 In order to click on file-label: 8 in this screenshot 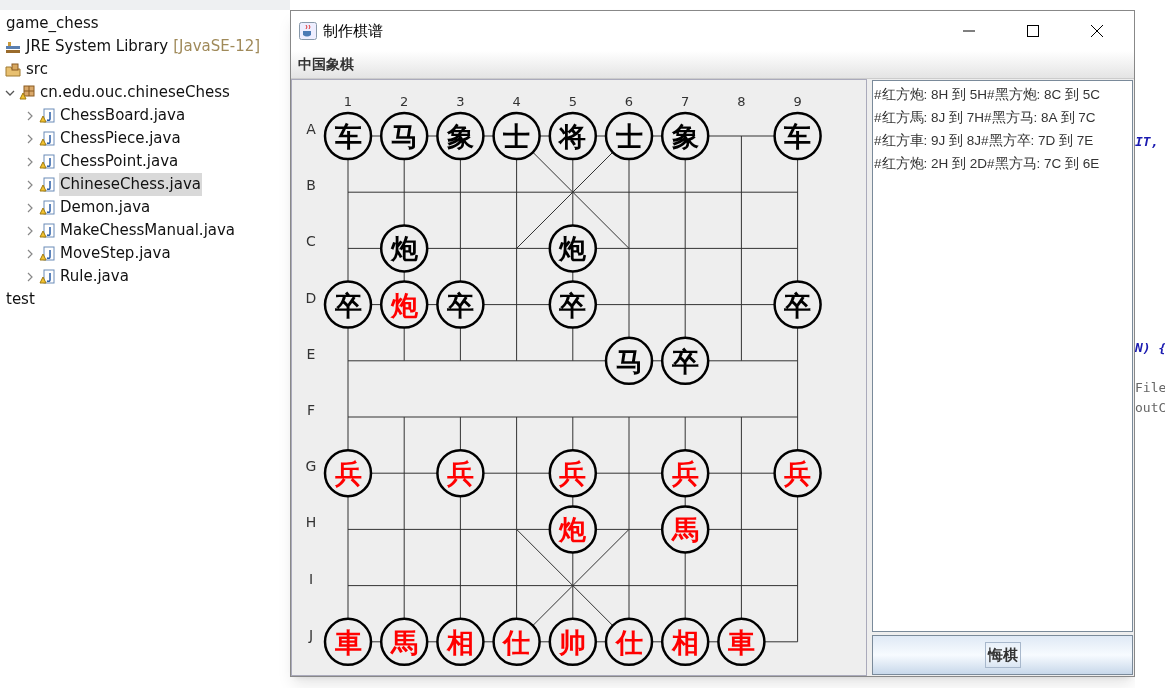, I will do `click(741, 101)`.